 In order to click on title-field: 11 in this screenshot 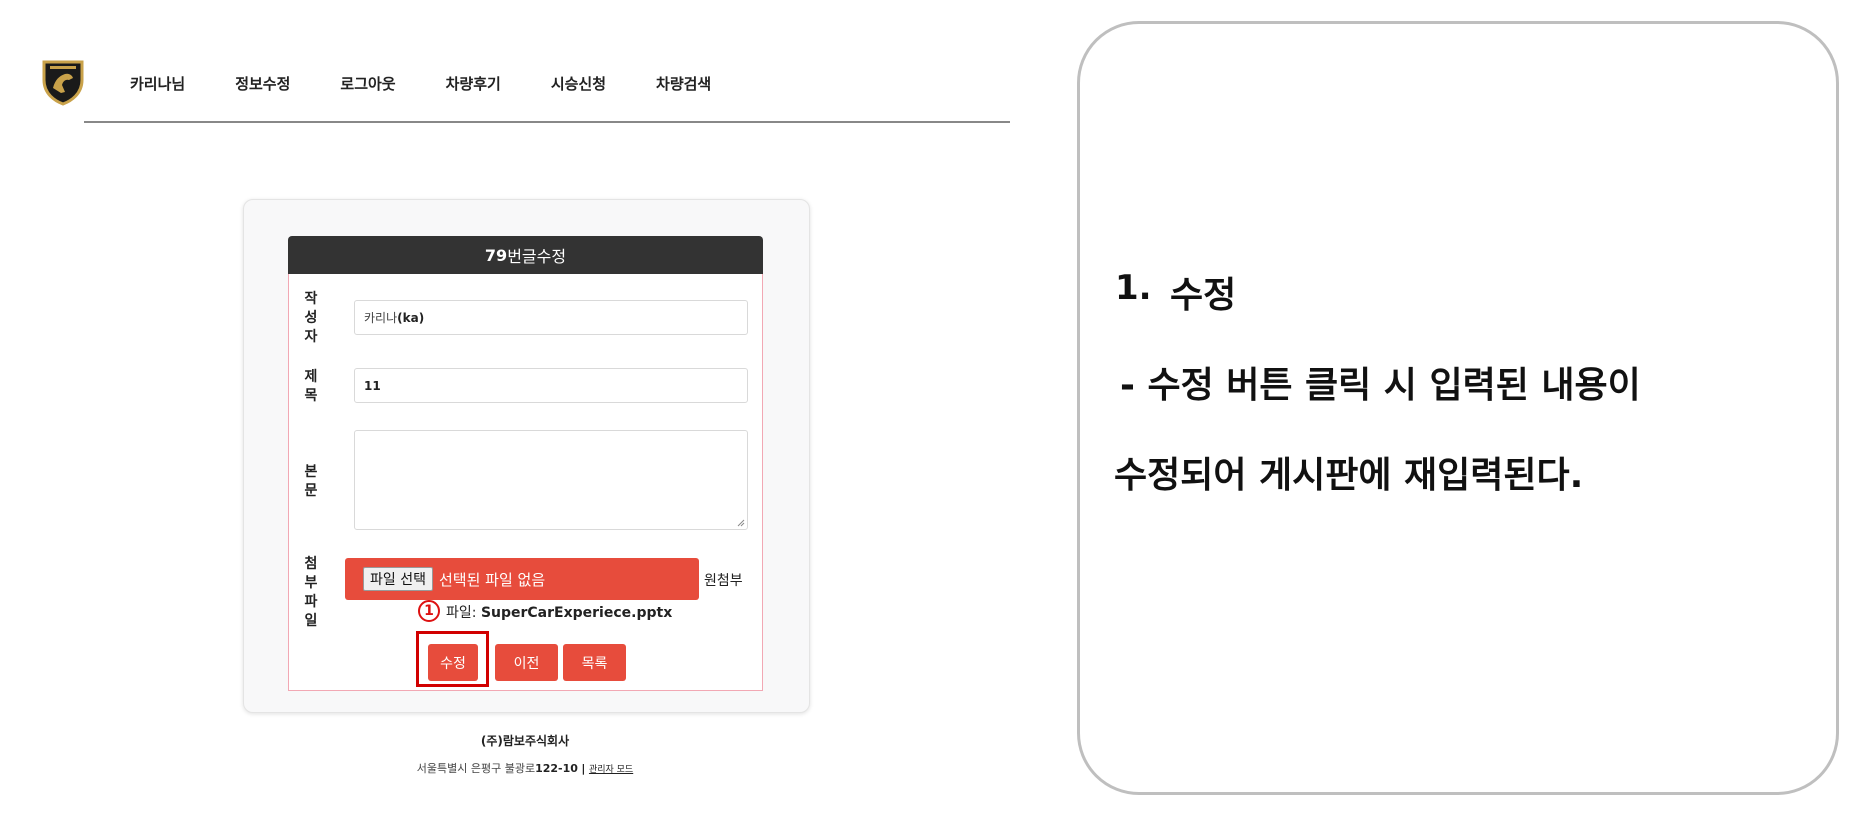, I will do `click(551, 385)`.